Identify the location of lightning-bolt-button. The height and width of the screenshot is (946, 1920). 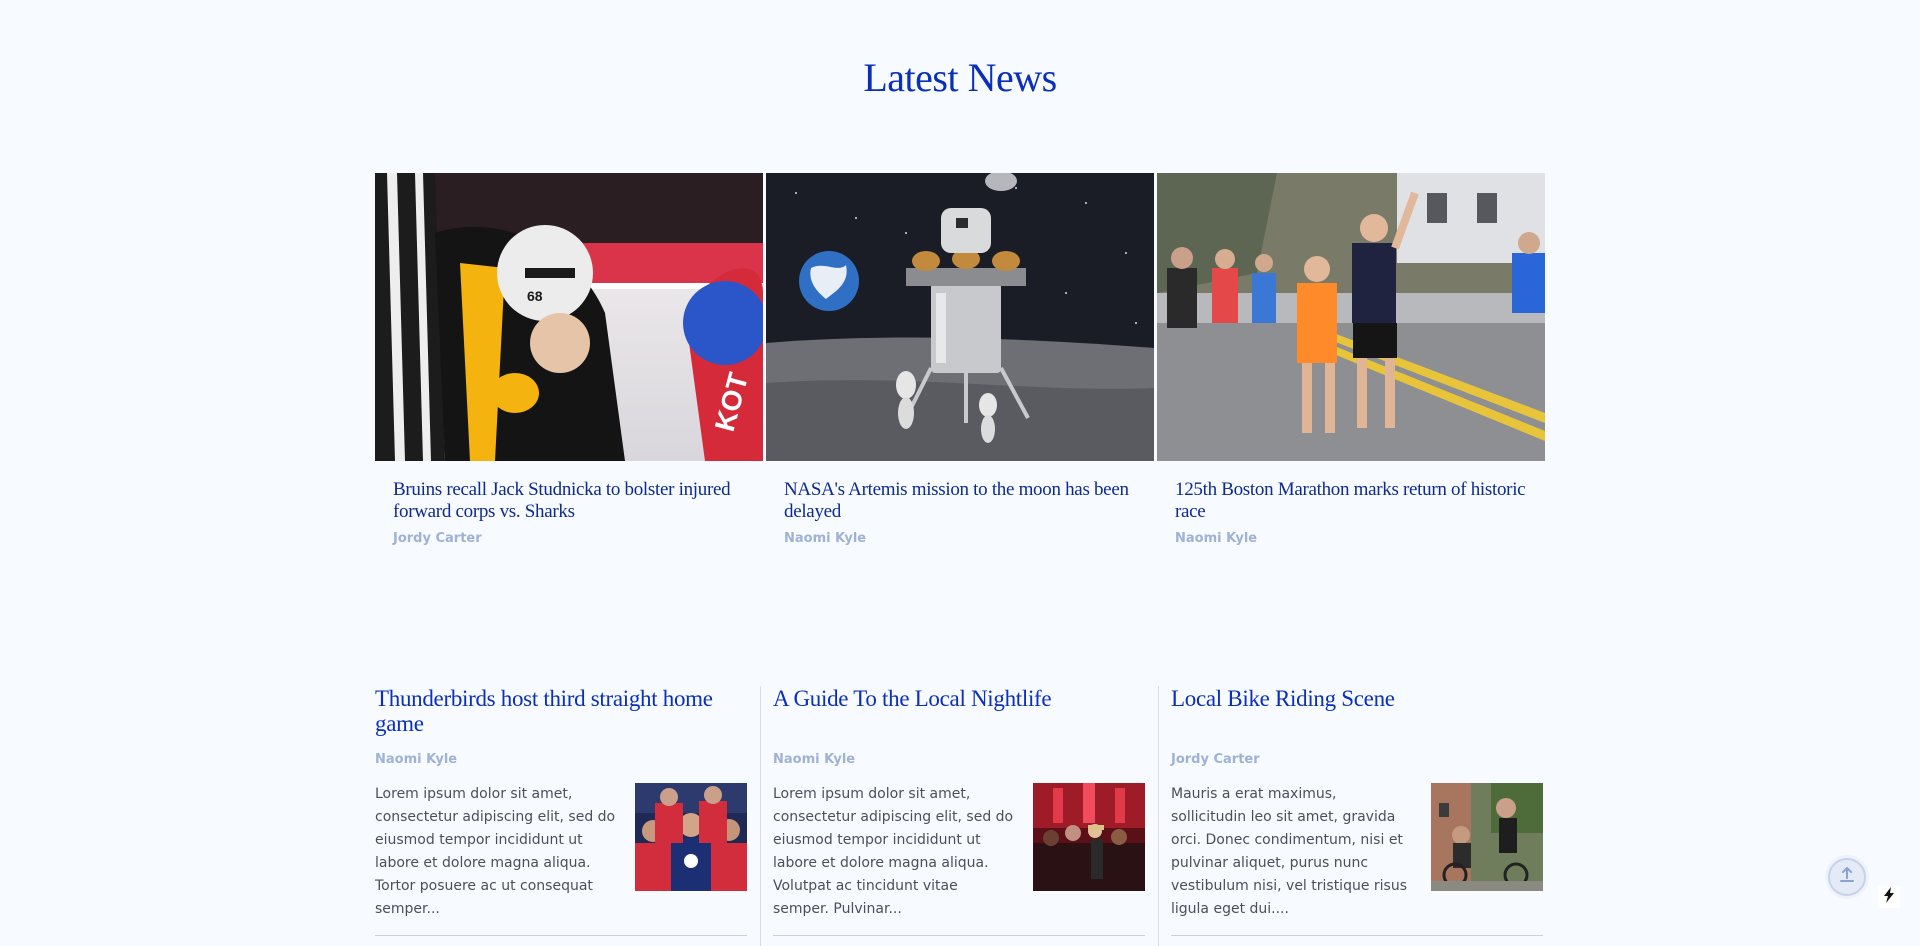
(1889, 897).